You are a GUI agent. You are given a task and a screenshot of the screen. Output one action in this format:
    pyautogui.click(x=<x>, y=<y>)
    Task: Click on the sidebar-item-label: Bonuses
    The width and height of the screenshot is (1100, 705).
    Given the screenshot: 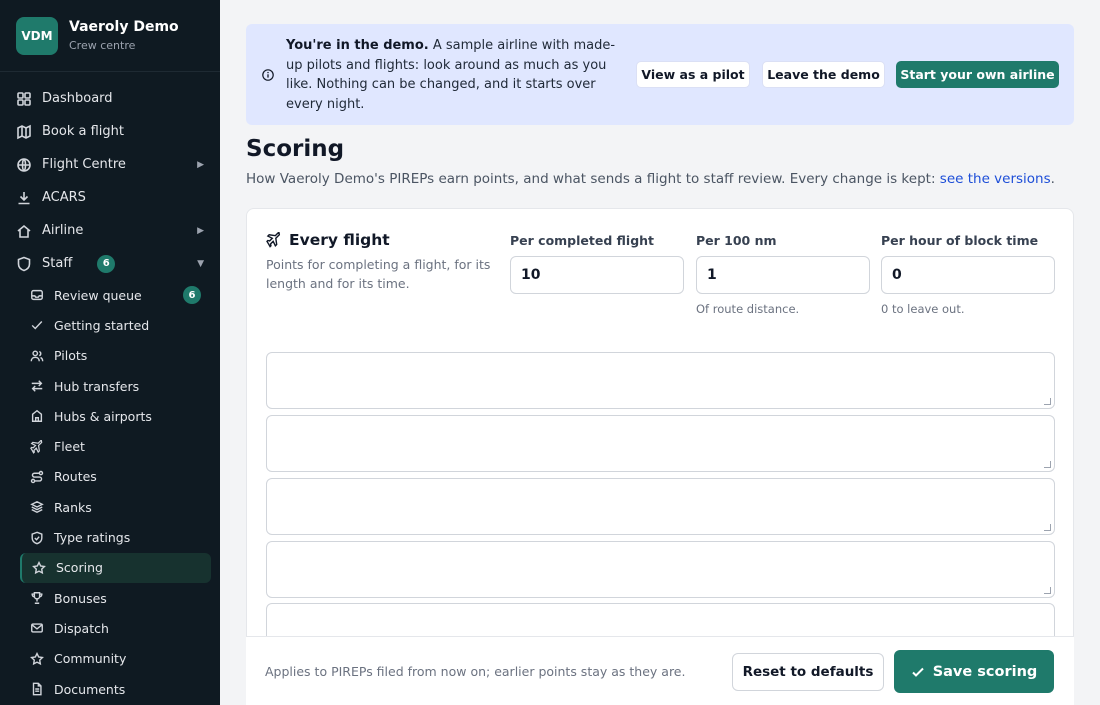 What is the action you would take?
    pyautogui.click(x=80, y=598)
    